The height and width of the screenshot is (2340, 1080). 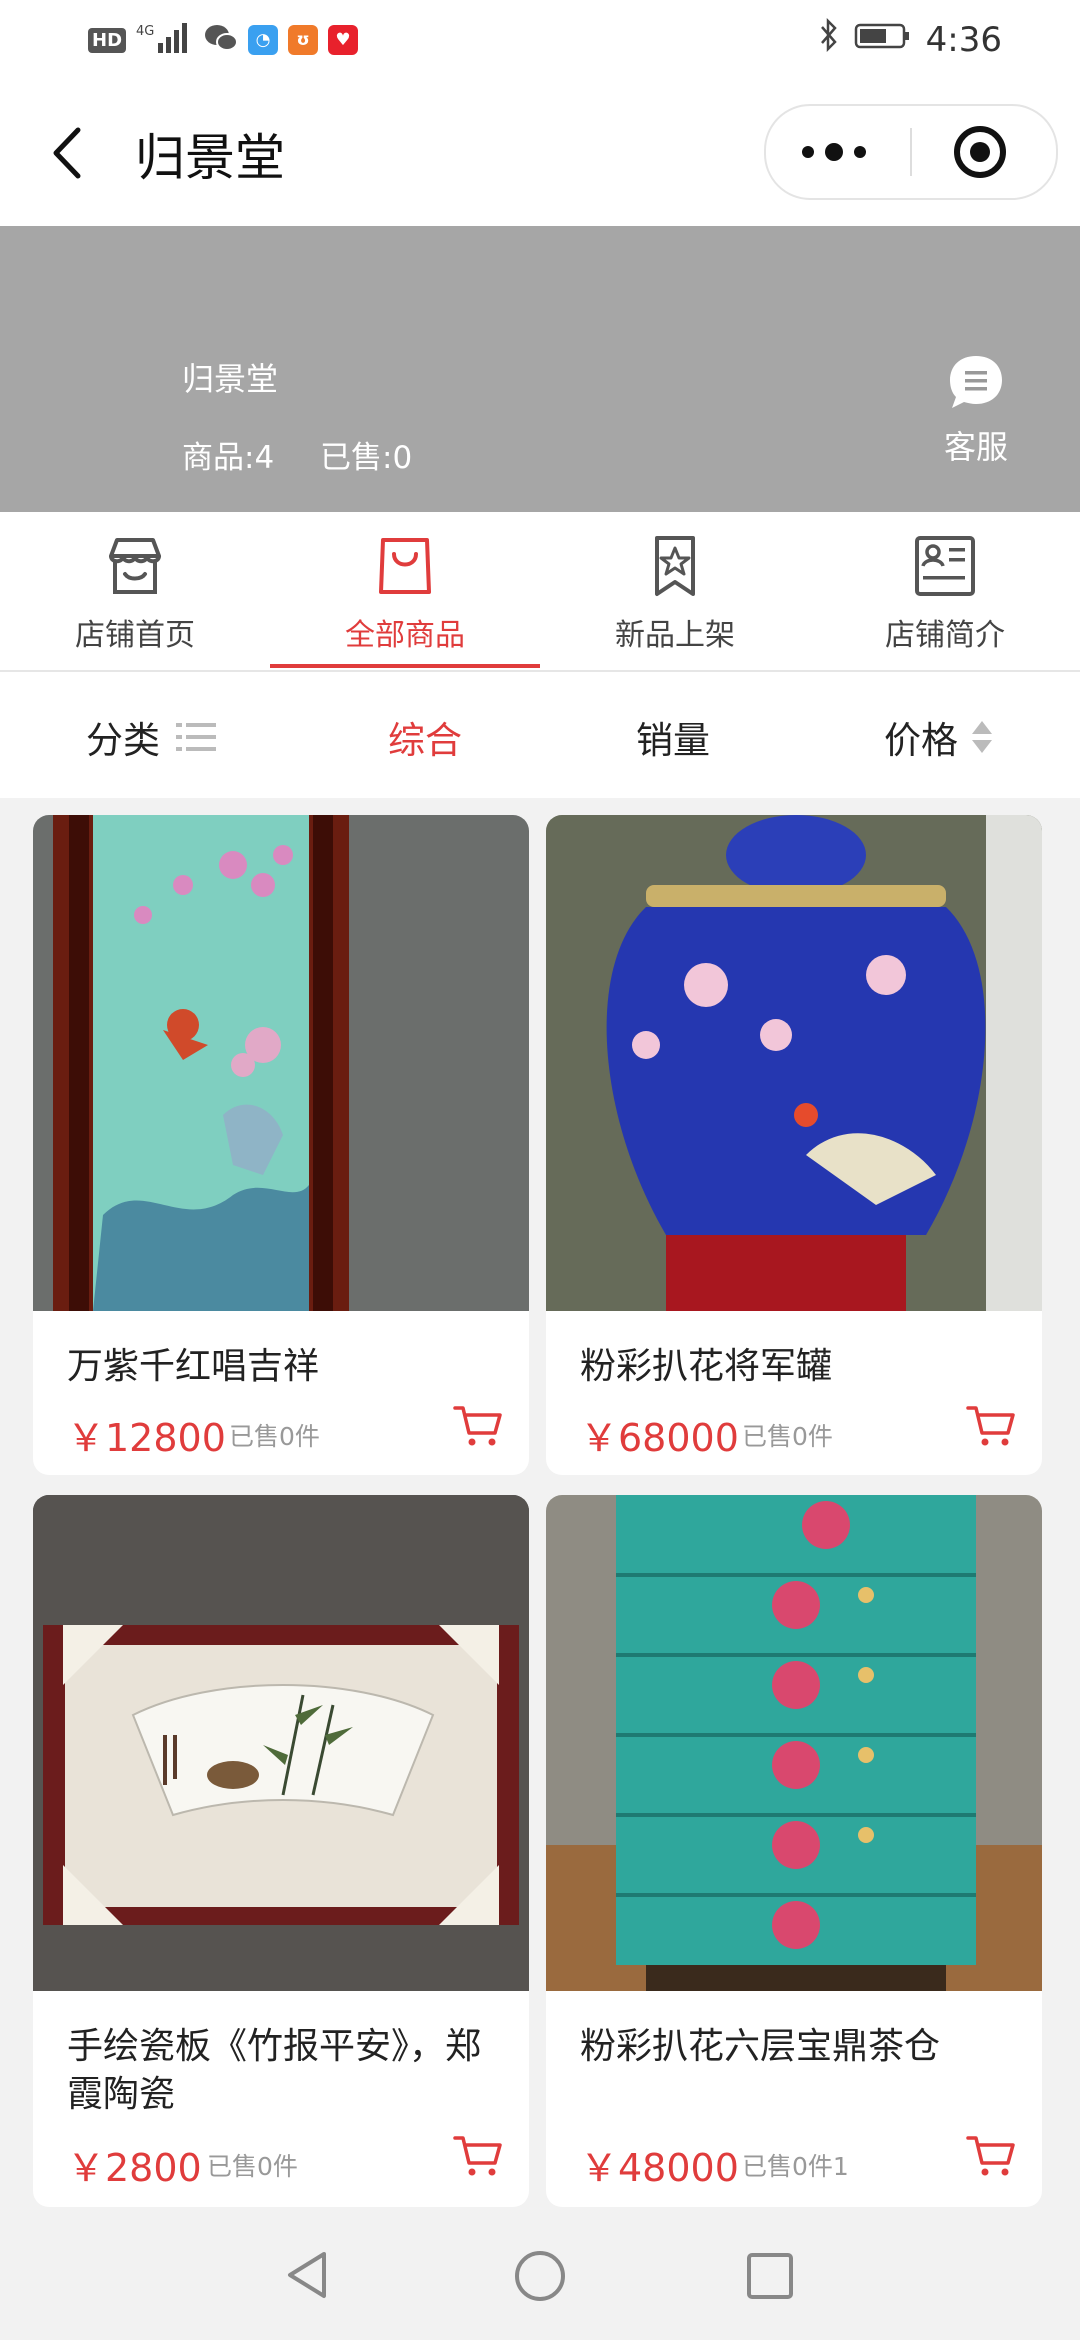 What do you see at coordinates (673, 737) in the screenshot?
I see `sort-sales: 销量` at bounding box center [673, 737].